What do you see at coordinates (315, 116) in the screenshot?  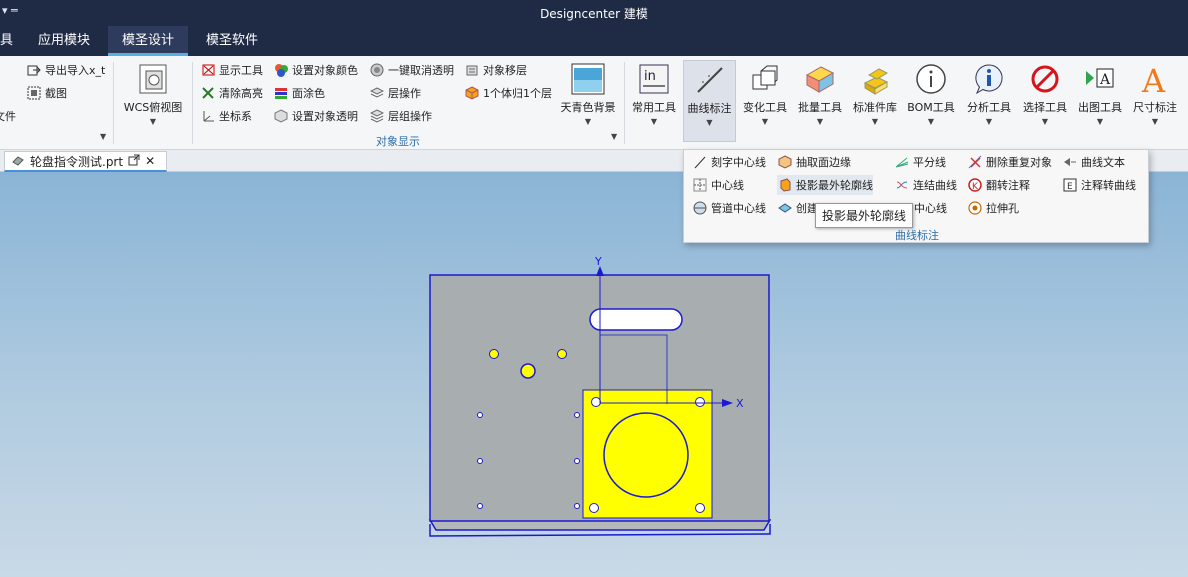 I see `set-object-transparent-button: 设置对象透明` at bounding box center [315, 116].